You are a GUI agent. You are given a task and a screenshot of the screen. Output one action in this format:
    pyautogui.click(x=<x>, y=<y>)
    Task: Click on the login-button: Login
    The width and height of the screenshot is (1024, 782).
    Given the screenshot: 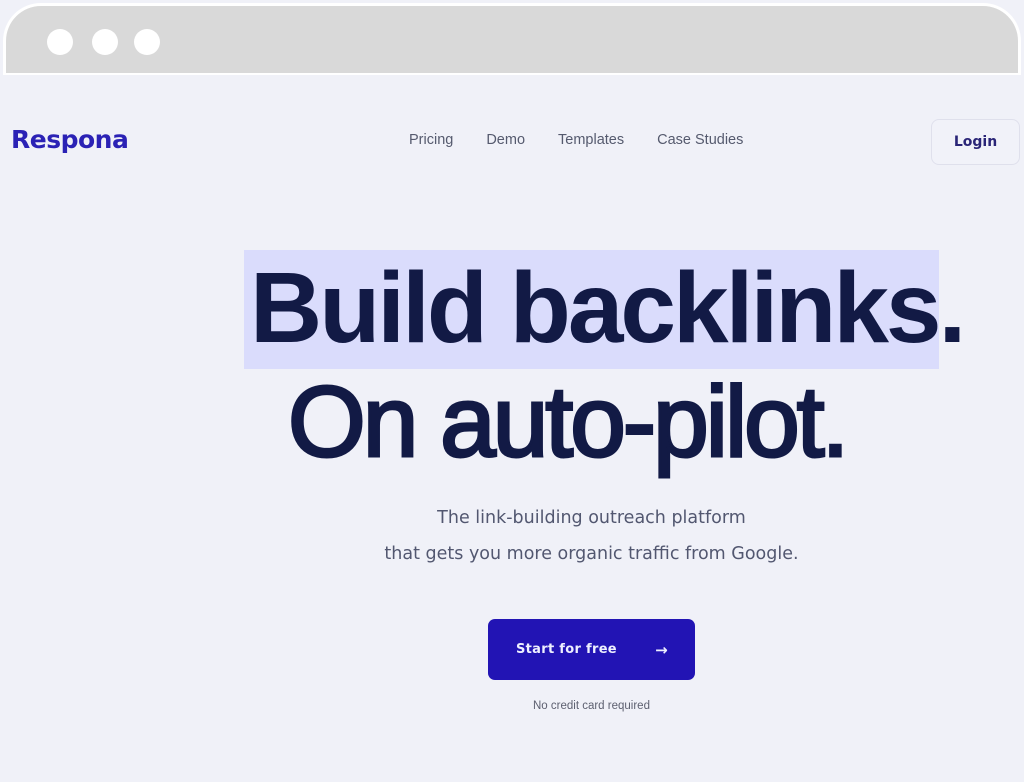 What is the action you would take?
    pyautogui.click(x=975, y=142)
    